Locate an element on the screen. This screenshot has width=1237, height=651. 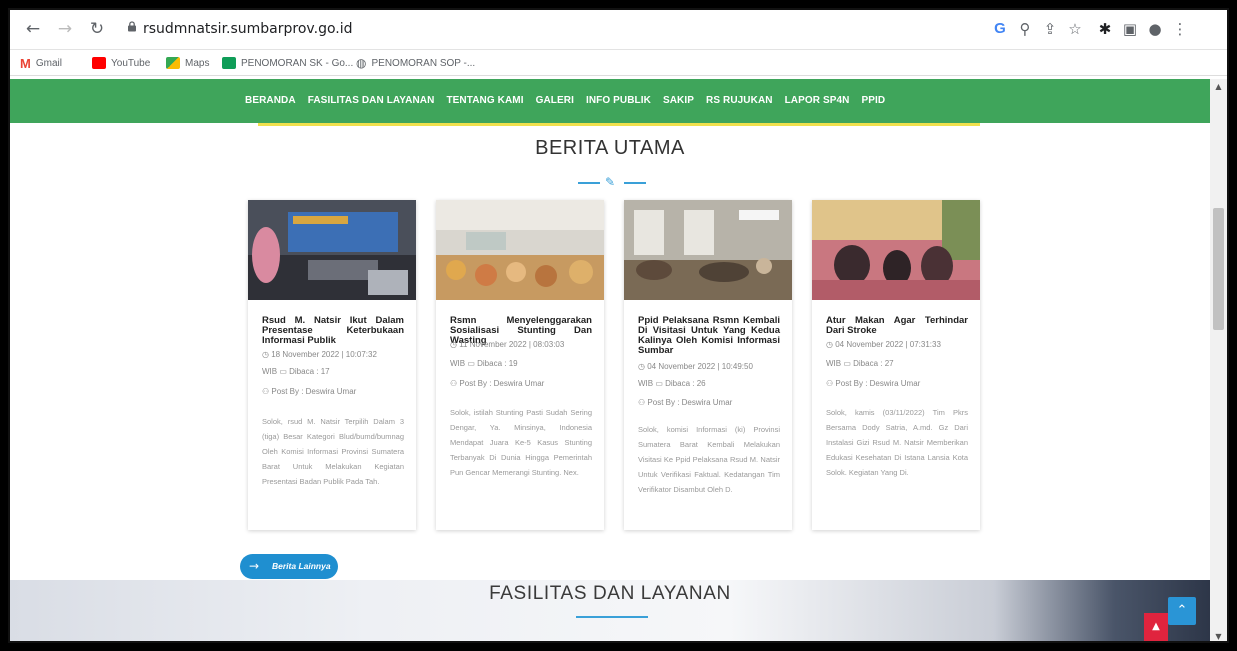
lock-icon is located at coordinates (132, 26).